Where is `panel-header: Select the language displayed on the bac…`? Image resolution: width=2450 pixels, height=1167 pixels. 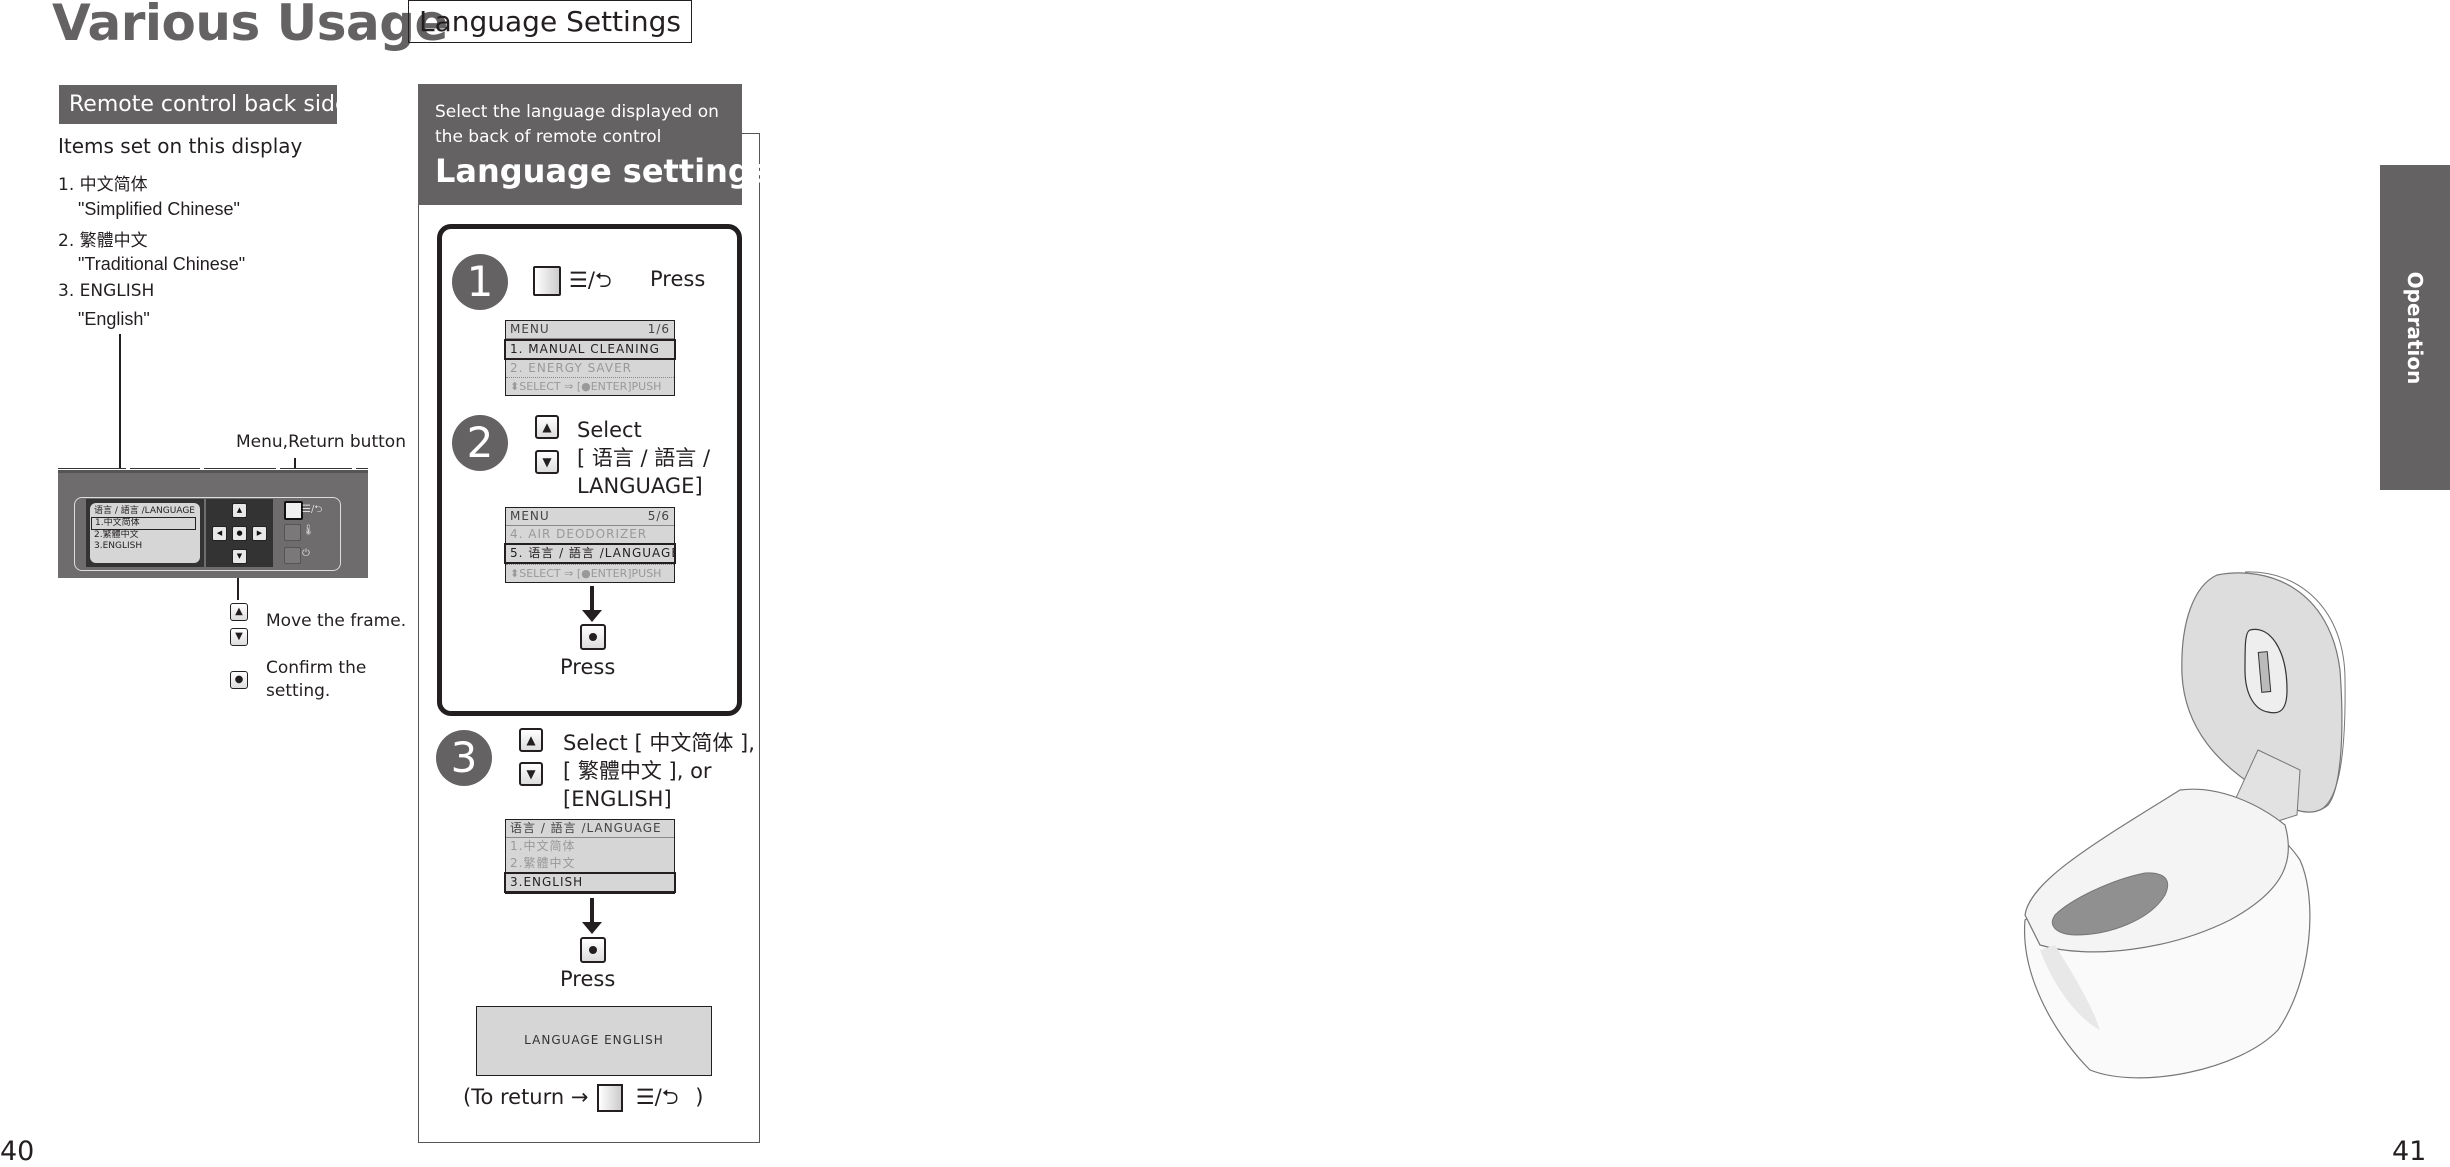 panel-header: Select the language displayed on the bac… is located at coordinates (594, 144).